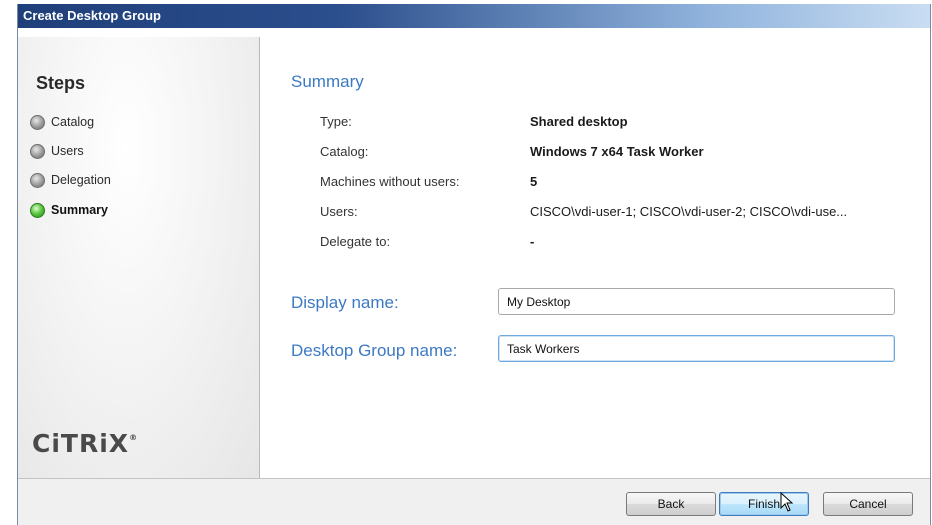 This screenshot has height=525, width=932. What do you see at coordinates (764, 504) in the screenshot?
I see `finish-button: Finish` at bounding box center [764, 504].